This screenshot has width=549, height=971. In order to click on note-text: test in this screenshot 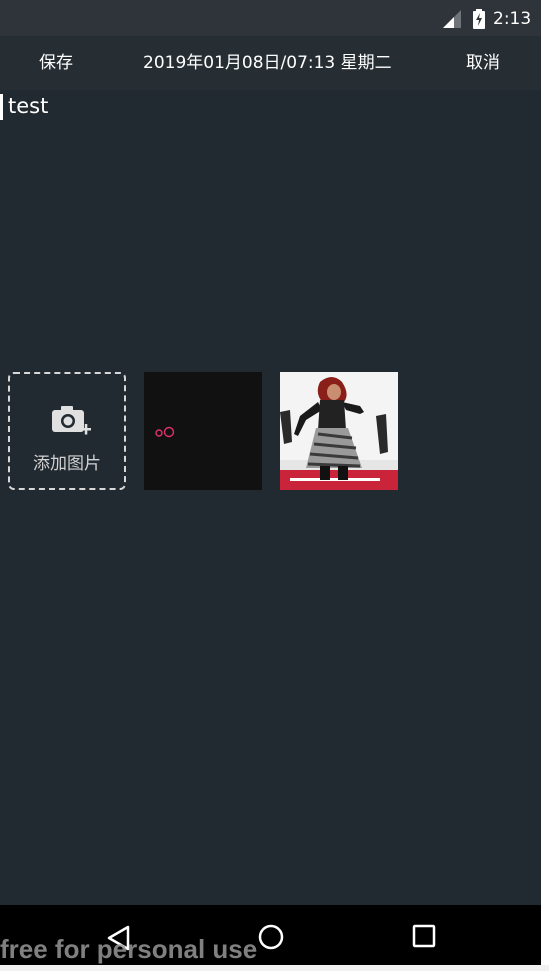, I will do `click(28, 106)`.